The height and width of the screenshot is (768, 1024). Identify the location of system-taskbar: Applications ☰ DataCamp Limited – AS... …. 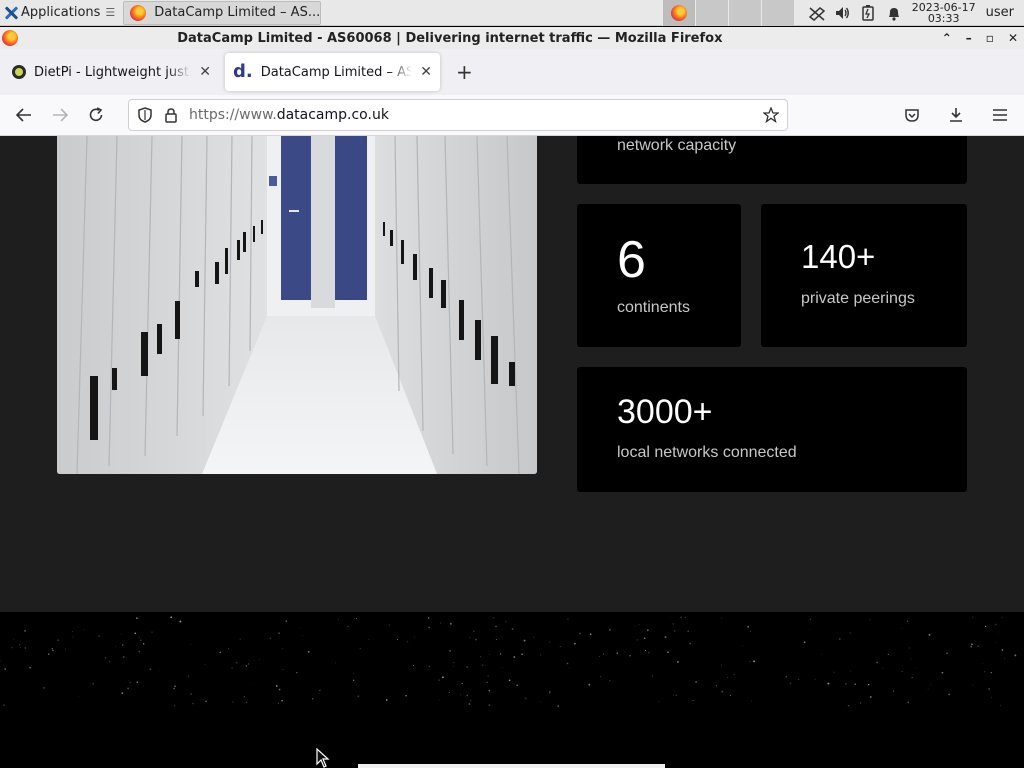
(512, 13).